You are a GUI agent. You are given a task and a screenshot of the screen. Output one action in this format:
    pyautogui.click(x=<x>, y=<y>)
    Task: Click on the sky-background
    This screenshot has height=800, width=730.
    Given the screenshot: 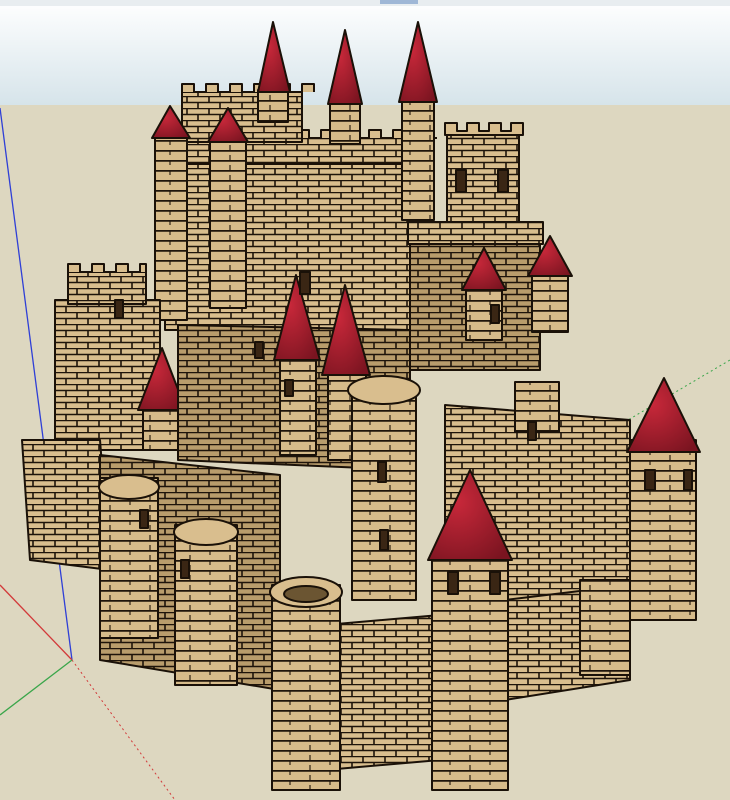 What is the action you would take?
    pyautogui.click(x=365, y=52)
    